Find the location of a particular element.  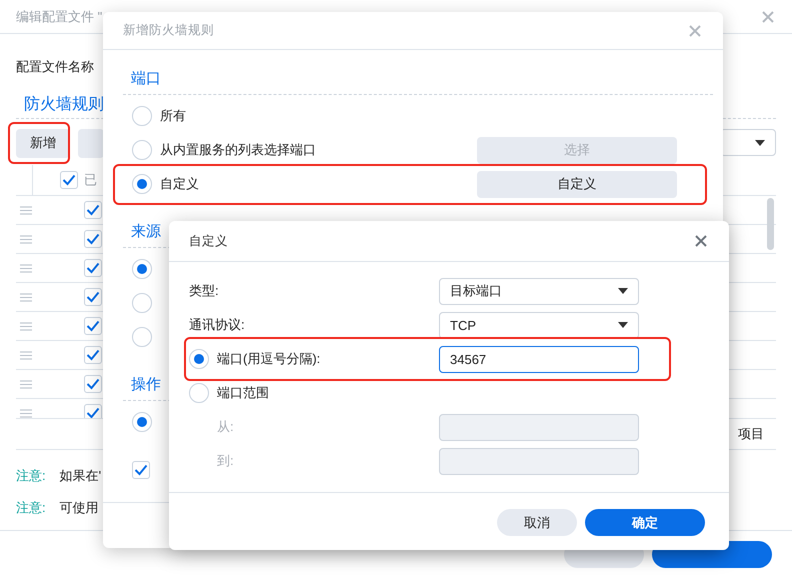

cancel-button: 取消 is located at coordinates (537, 522).